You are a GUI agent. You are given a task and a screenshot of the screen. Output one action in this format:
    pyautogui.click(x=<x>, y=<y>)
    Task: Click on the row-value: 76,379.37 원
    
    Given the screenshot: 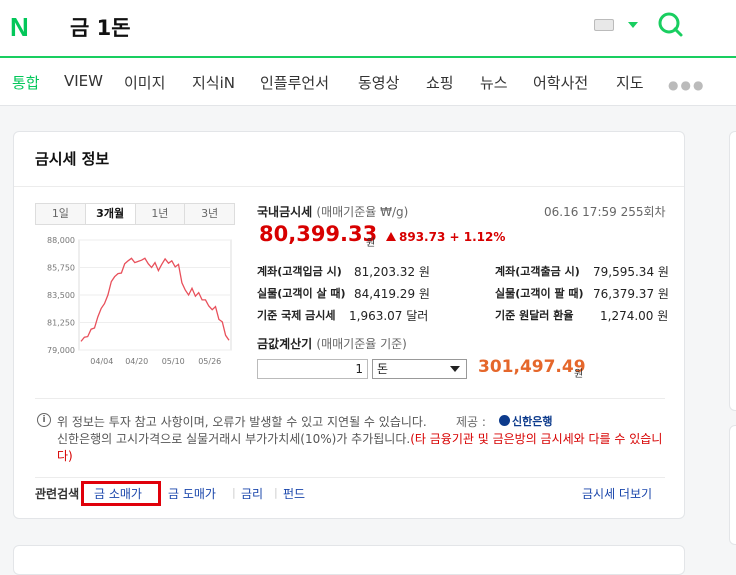 What is the action you would take?
    pyautogui.click(x=631, y=294)
    